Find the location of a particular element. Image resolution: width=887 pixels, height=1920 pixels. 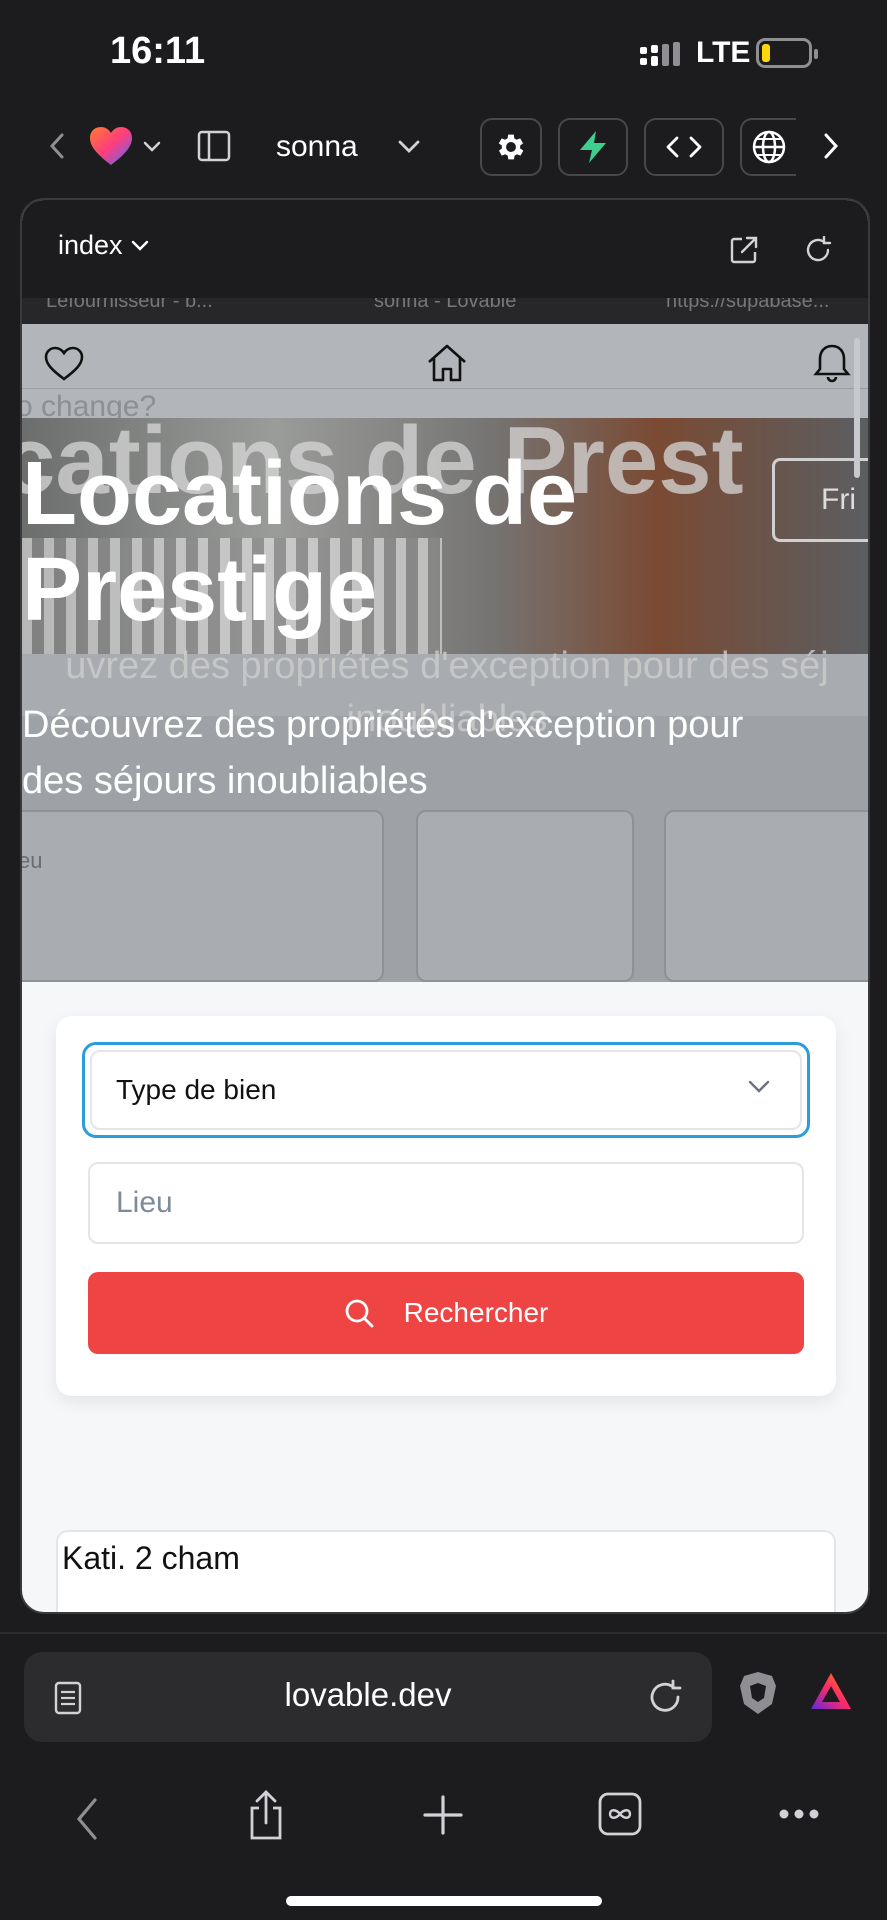

page-selector: index is located at coordinates (103, 245).